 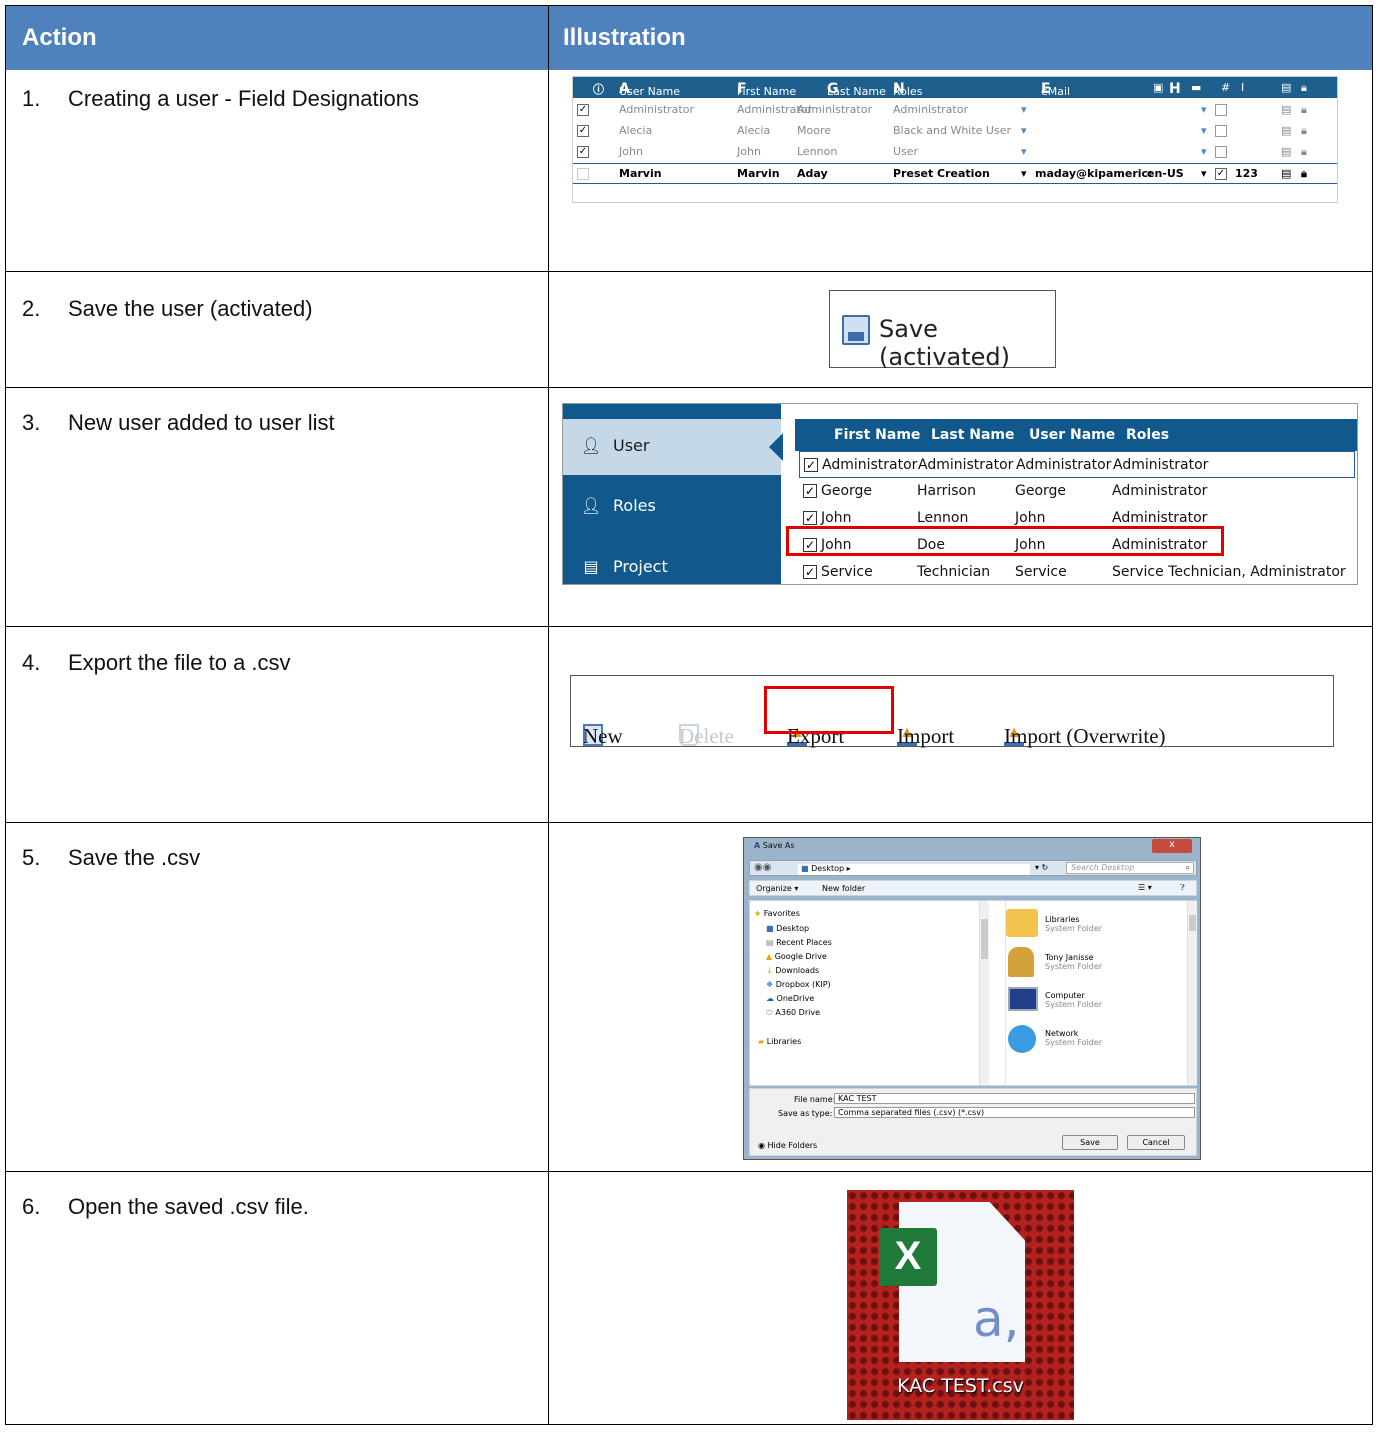 I want to click on network-icon, so click(x=1022, y=1039).